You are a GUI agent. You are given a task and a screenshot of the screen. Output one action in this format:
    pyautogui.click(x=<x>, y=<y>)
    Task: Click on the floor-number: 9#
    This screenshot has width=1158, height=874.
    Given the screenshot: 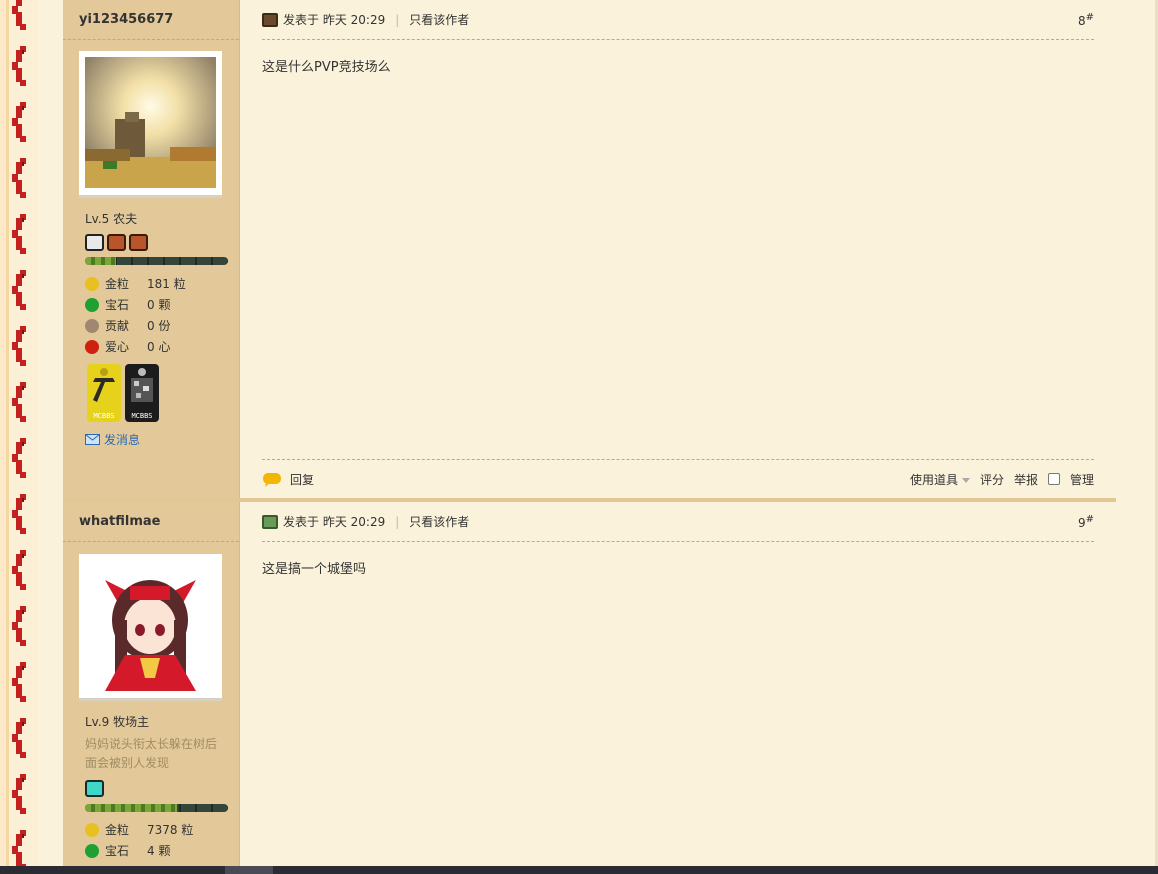 What is the action you would take?
    pyautogui.click(x=1086, y=522)
    